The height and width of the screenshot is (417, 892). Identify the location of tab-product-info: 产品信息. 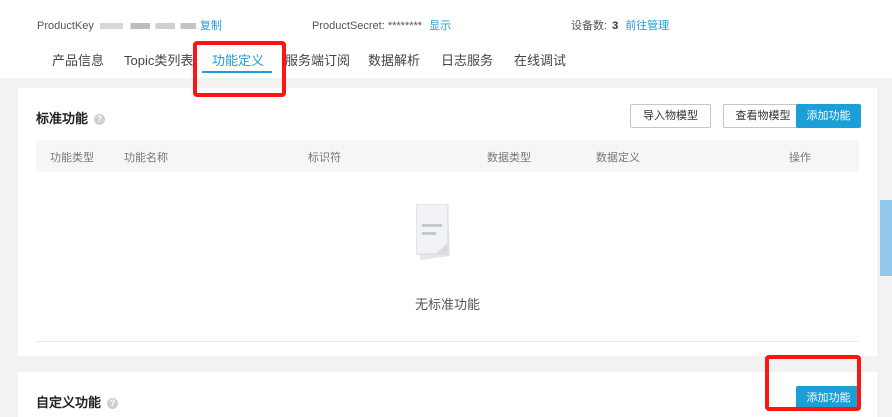
(78, 59).